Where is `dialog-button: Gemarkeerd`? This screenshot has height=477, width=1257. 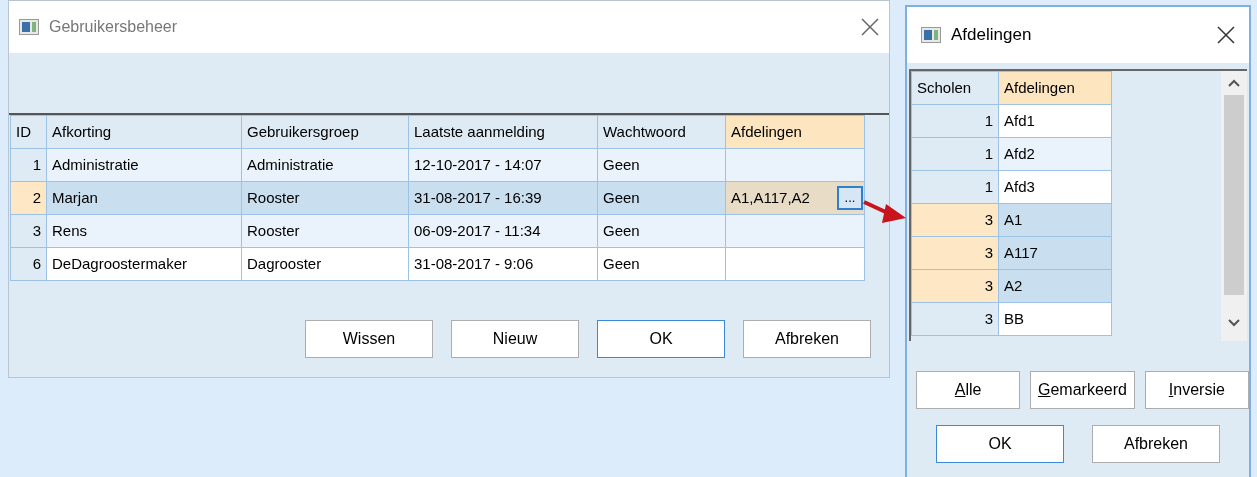 dialog-button: Gemarkeerd is located at coordinates (1082, 390).